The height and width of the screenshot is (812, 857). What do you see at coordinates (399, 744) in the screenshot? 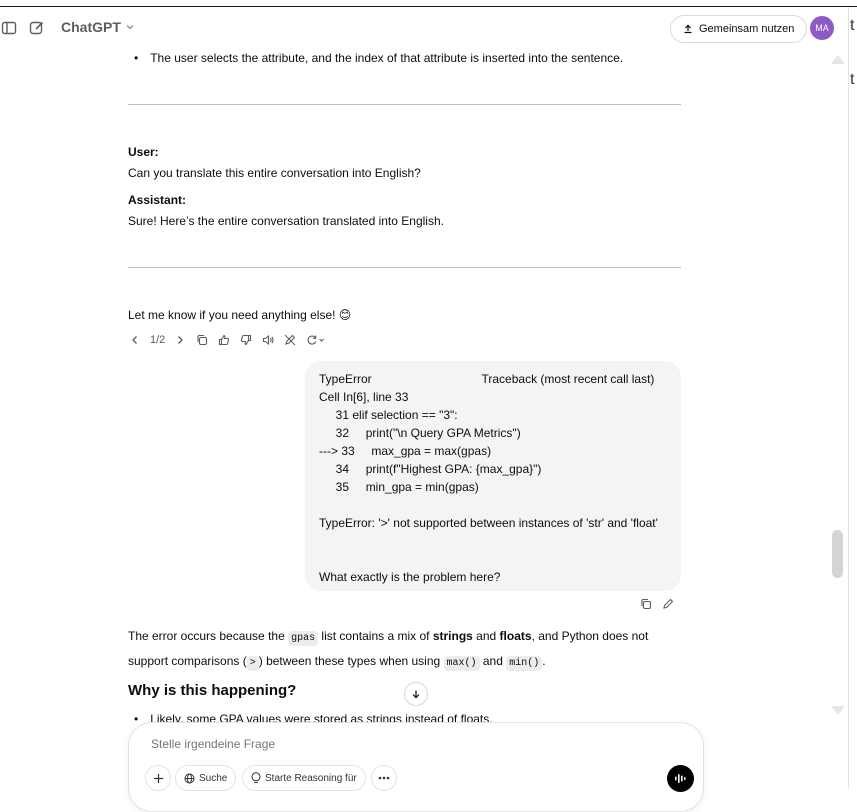
I see `prompt-input` at bounding box center [399, 744].